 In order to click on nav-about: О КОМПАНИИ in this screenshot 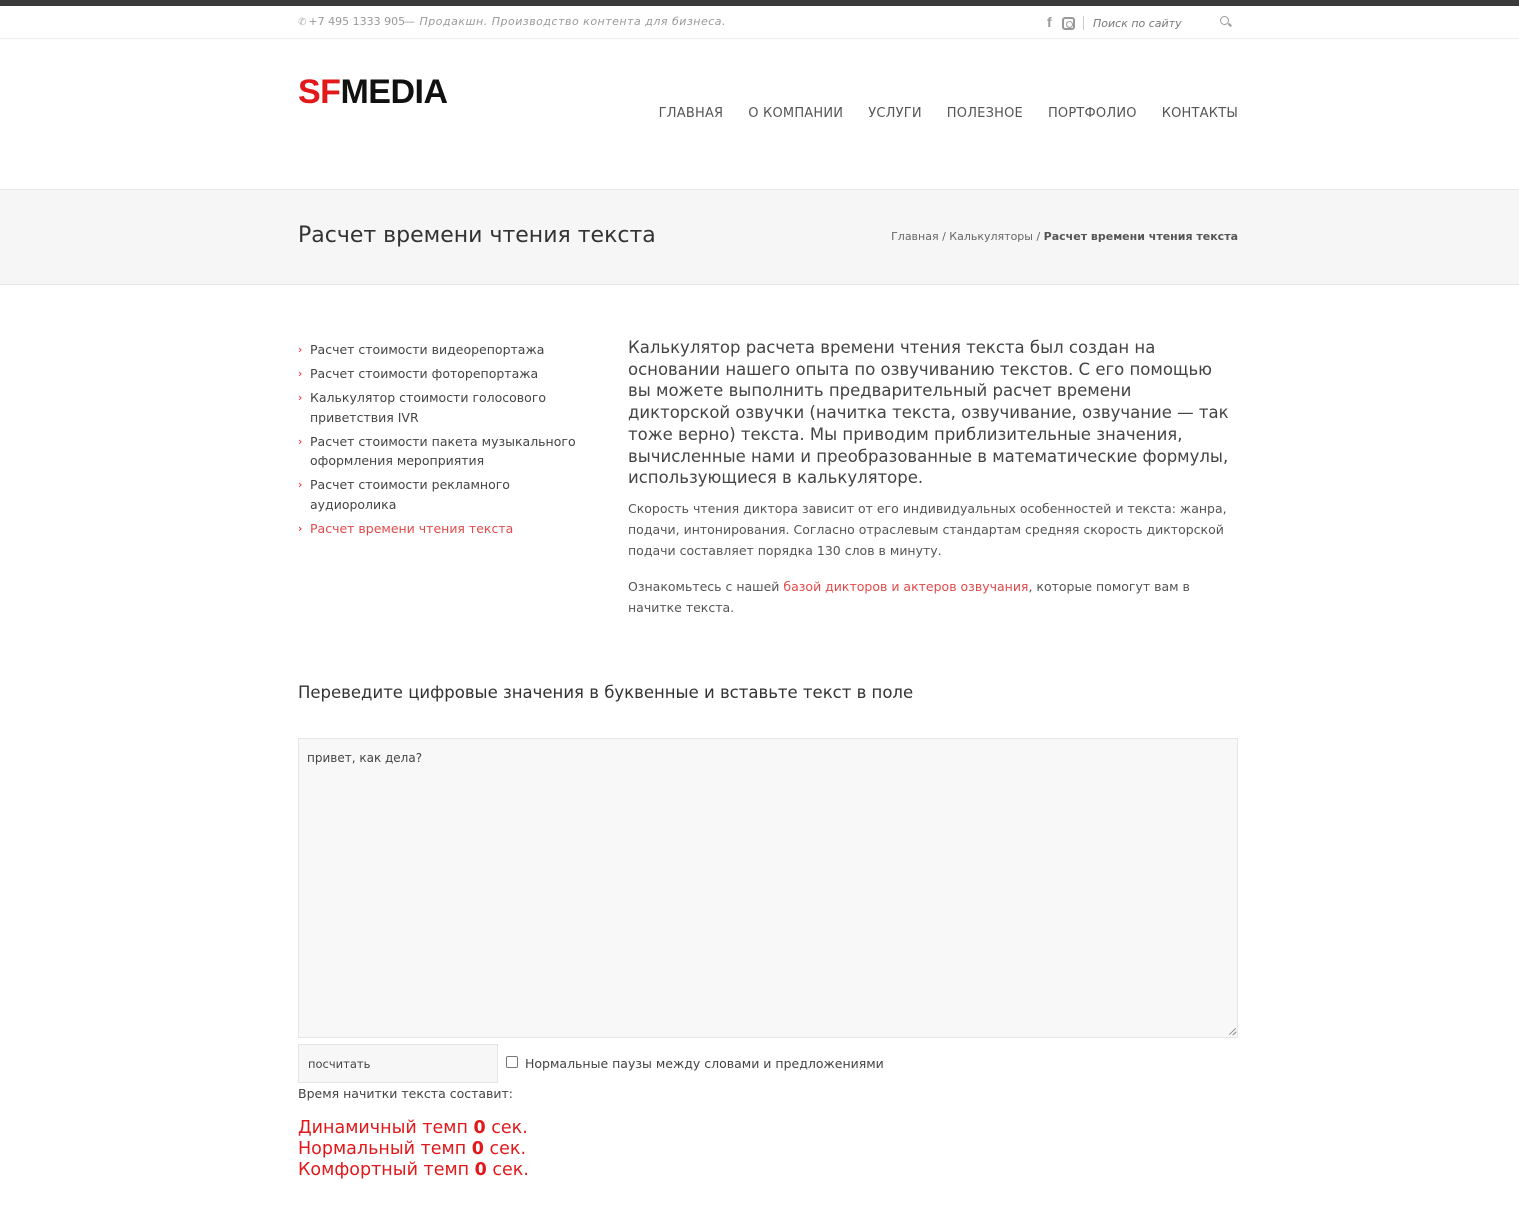, I will do `click(795, 113)`.